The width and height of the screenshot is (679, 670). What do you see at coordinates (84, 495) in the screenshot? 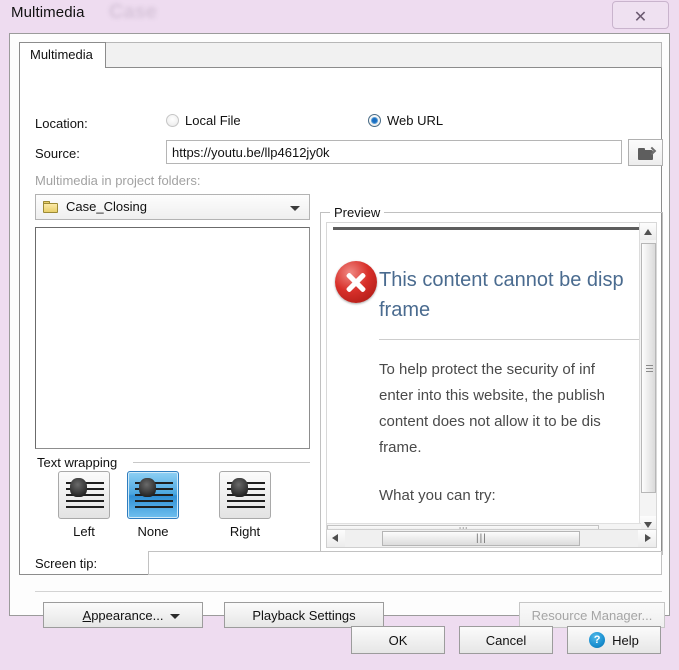
I see `text-wrap-left-icon` at bounding box center [84, 495].